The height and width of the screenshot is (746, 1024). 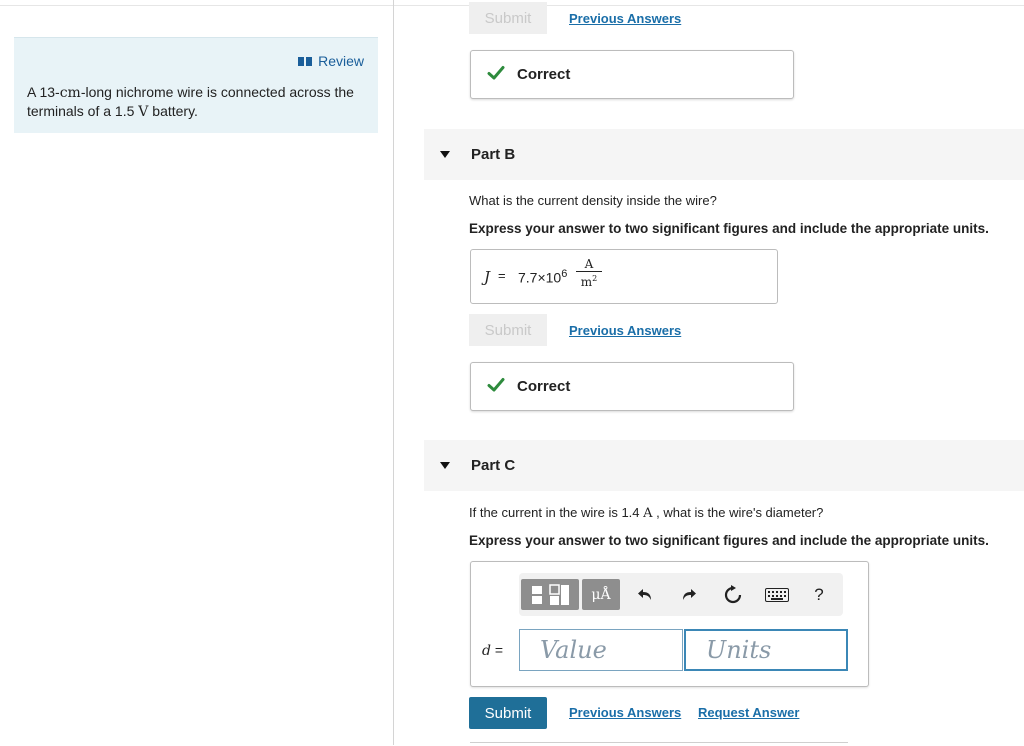 What do you see at coordinates (625, 18) in the screenshot?
I see `part-a-previous-answers-link: Previous Answers` at bounding box center [625, 18].